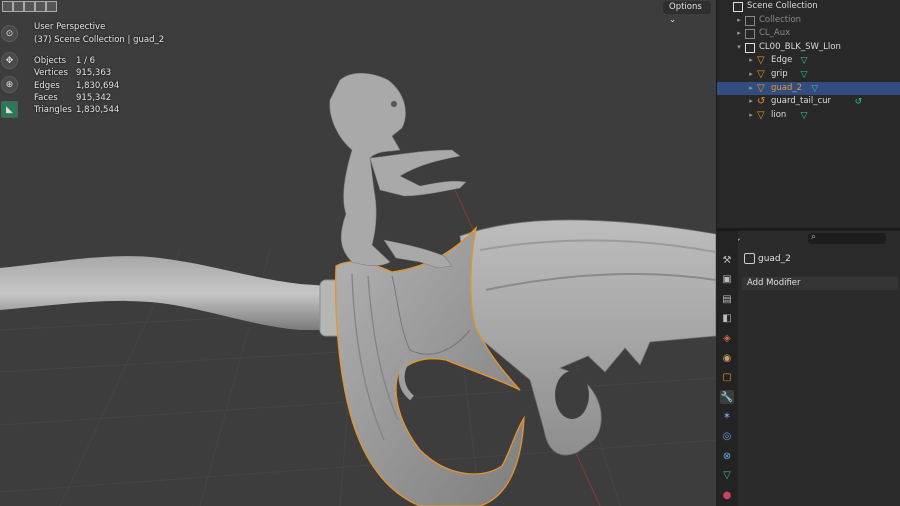  Describe the element at coordinates (727, 358) in the screenshot. I see `world-icon: ◉` at that location.